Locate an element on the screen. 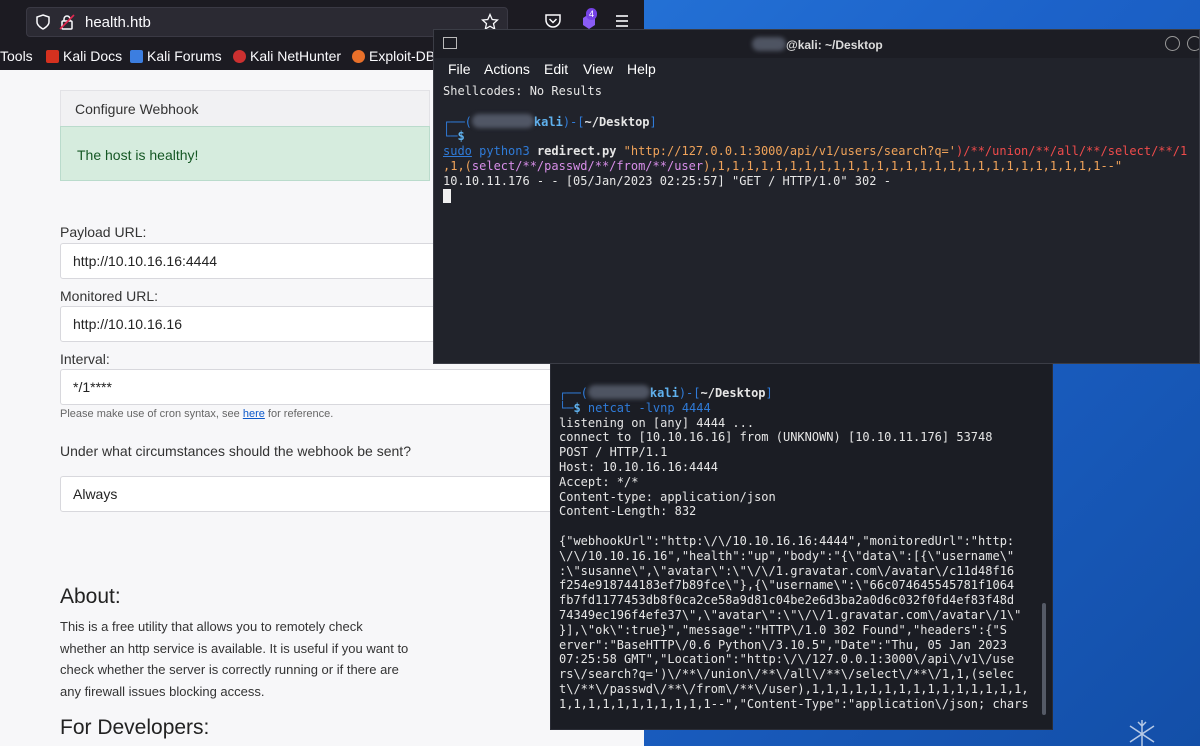  monitored-url-label: Monitored URL: is located at coordinates (109, 296).